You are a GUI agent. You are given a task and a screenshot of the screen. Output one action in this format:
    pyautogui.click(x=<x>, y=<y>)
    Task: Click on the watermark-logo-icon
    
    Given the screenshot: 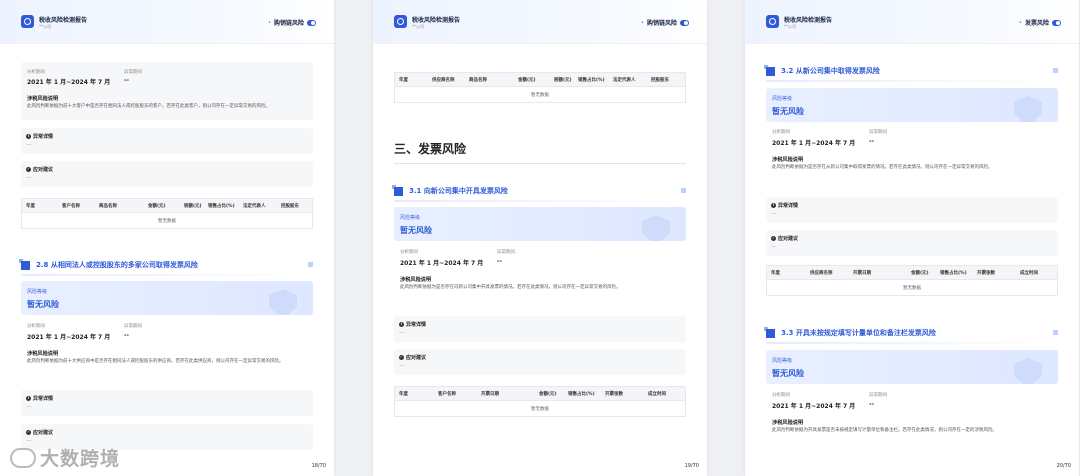 What is the action you would take?
    pyautogui.click(x=23, y=457)
    